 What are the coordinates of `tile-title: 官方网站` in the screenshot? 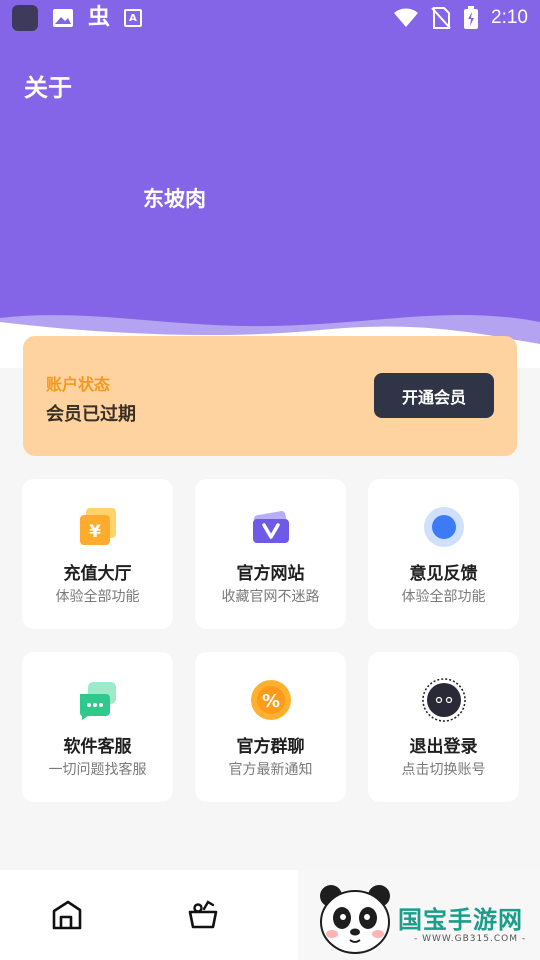 It's located at (270, 574).